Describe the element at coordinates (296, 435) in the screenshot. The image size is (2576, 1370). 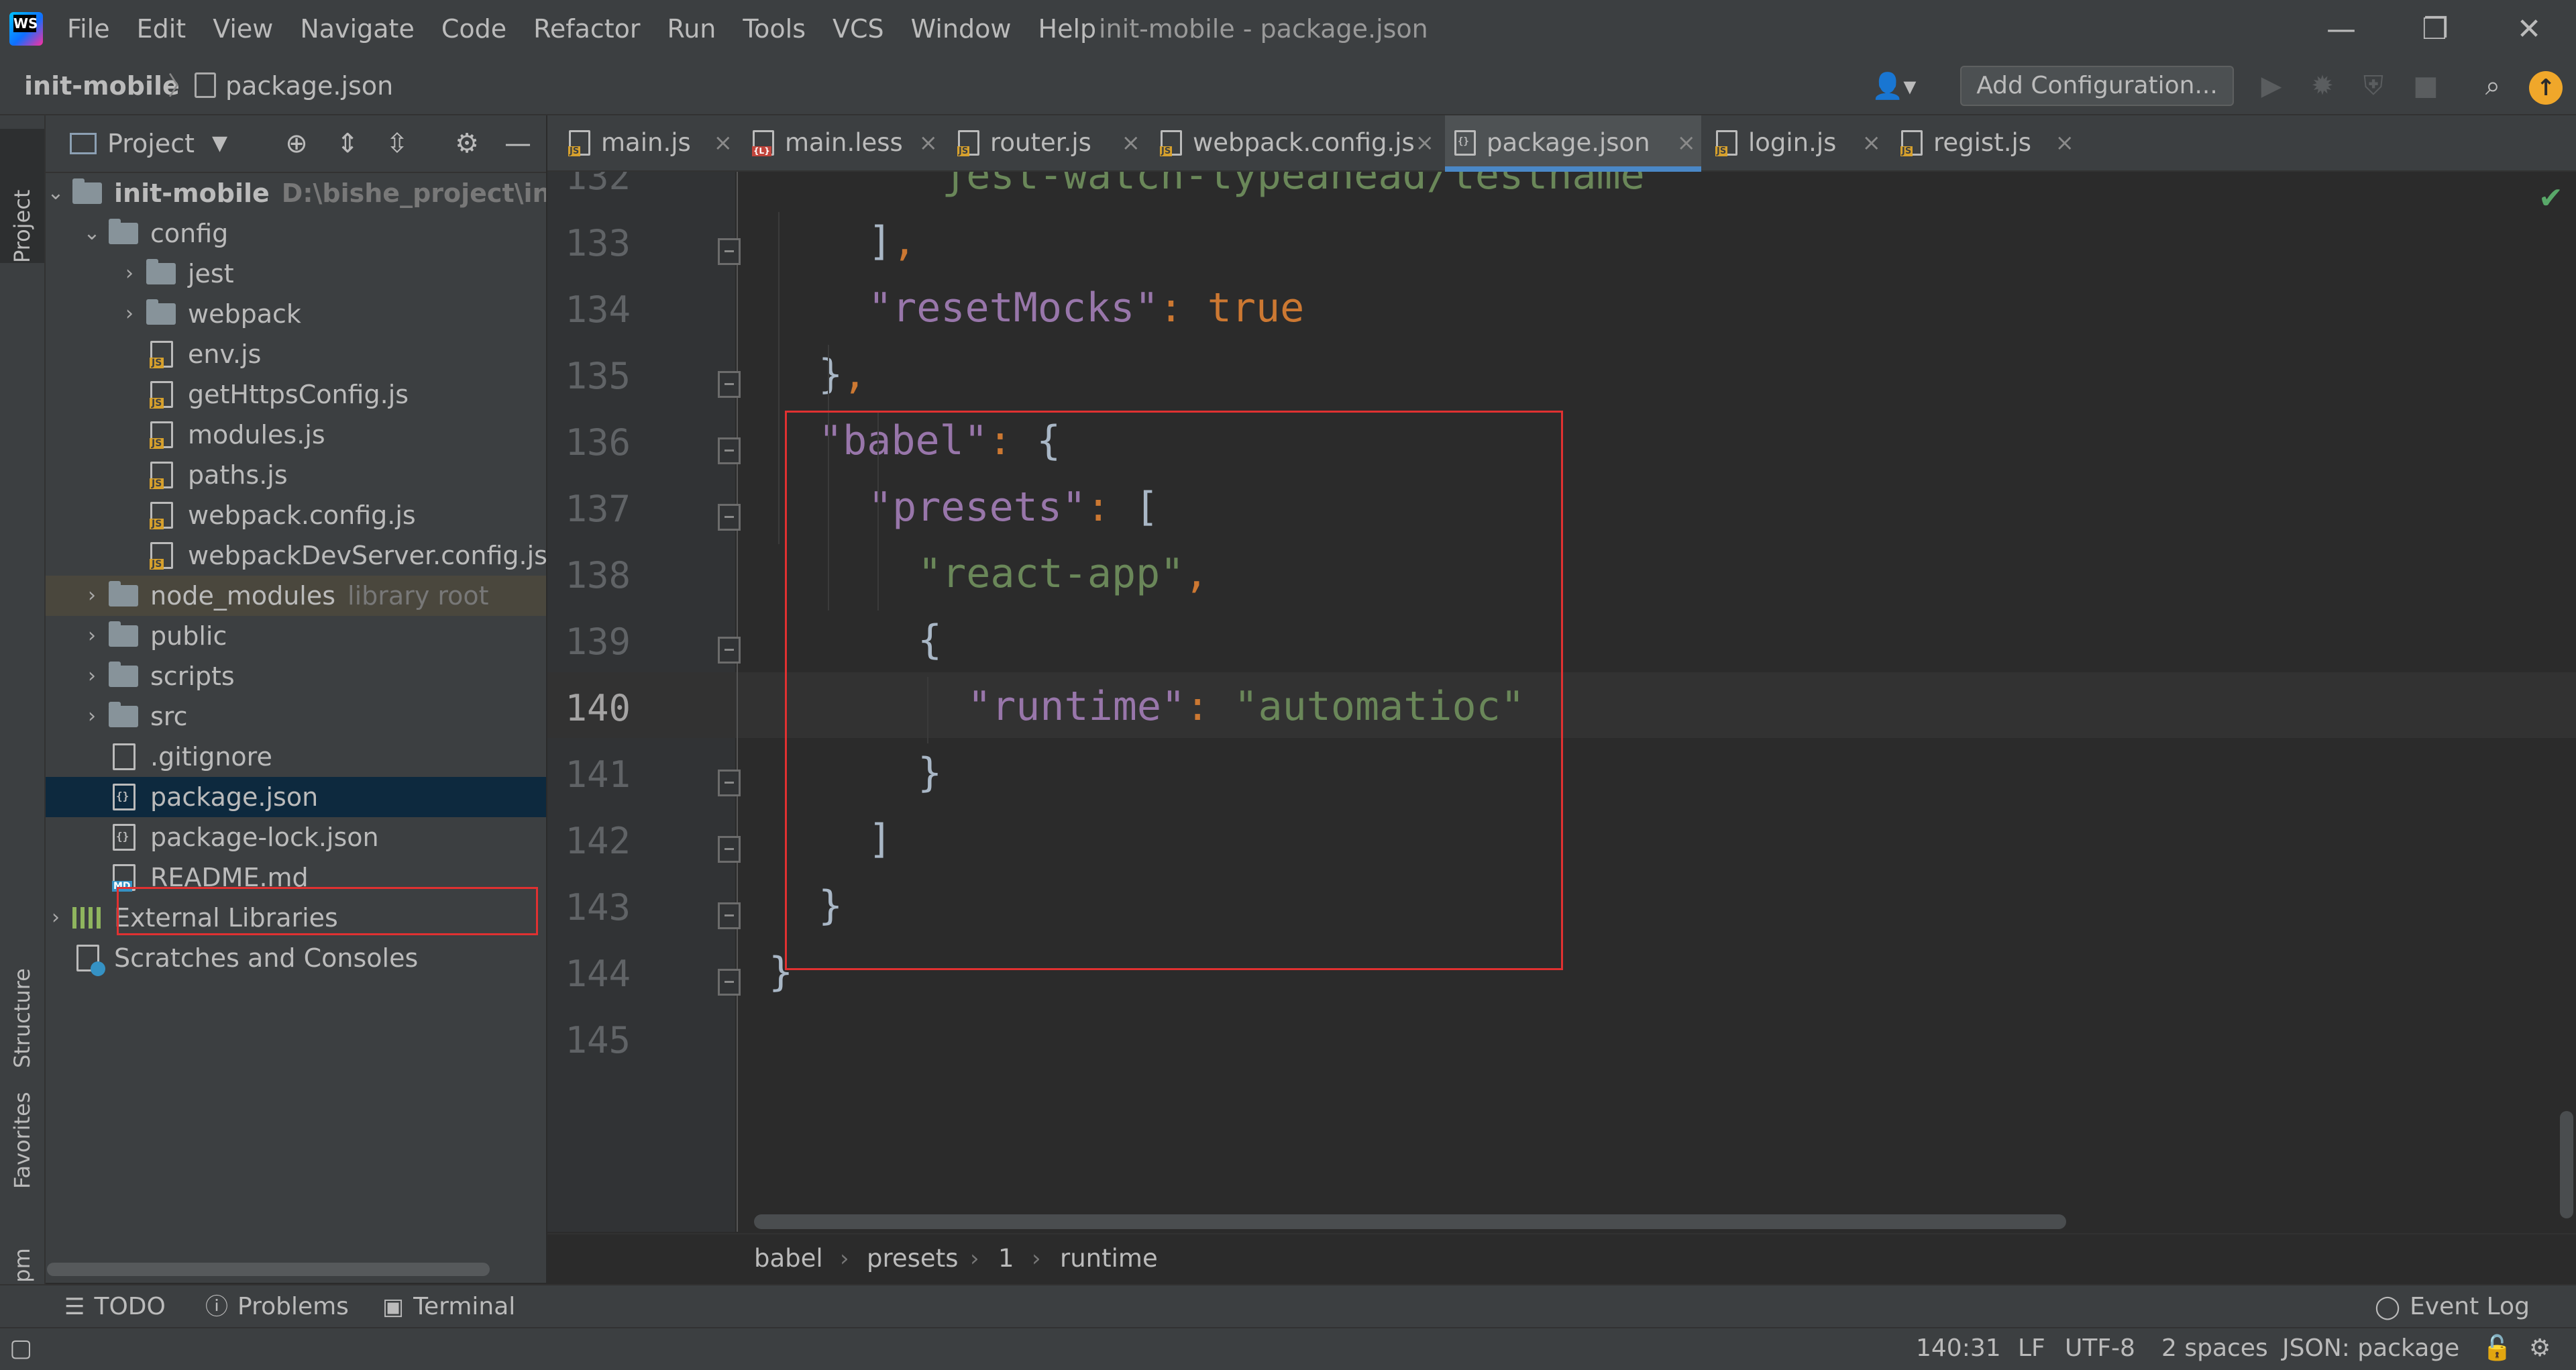
I see `tree-item: modules.js` at that location.